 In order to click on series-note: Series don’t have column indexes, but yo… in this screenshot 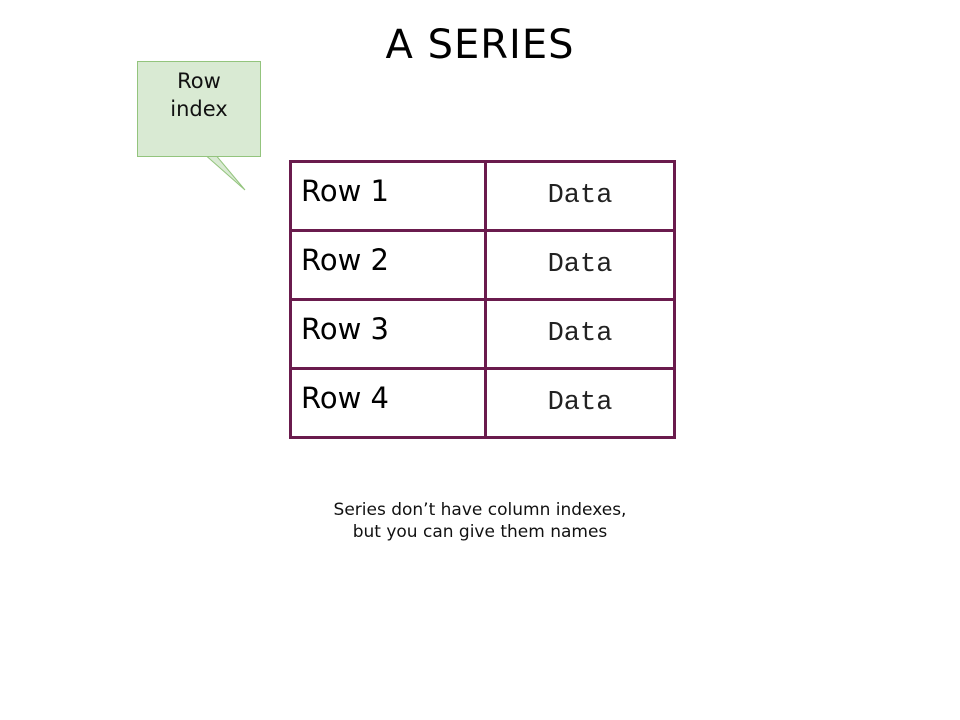, I will do `click(480, 521)`.